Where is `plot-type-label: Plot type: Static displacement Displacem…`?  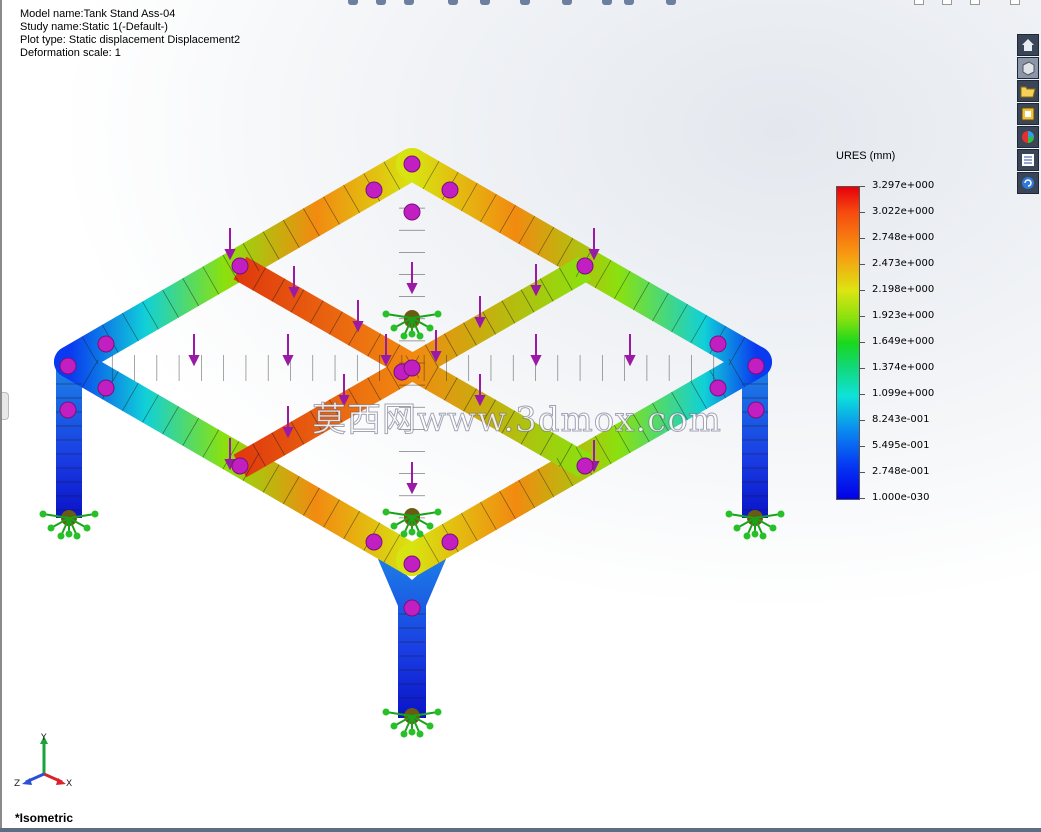 plot-type-label: Plot type: Static displacement Displacem… is located at coordinates (130, 40).